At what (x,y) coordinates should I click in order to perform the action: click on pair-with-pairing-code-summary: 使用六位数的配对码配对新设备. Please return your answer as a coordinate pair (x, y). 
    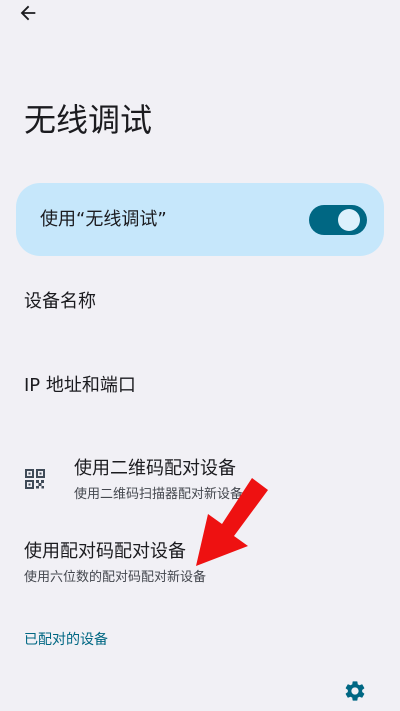
    Looking at the image, I should click on (115, 577).